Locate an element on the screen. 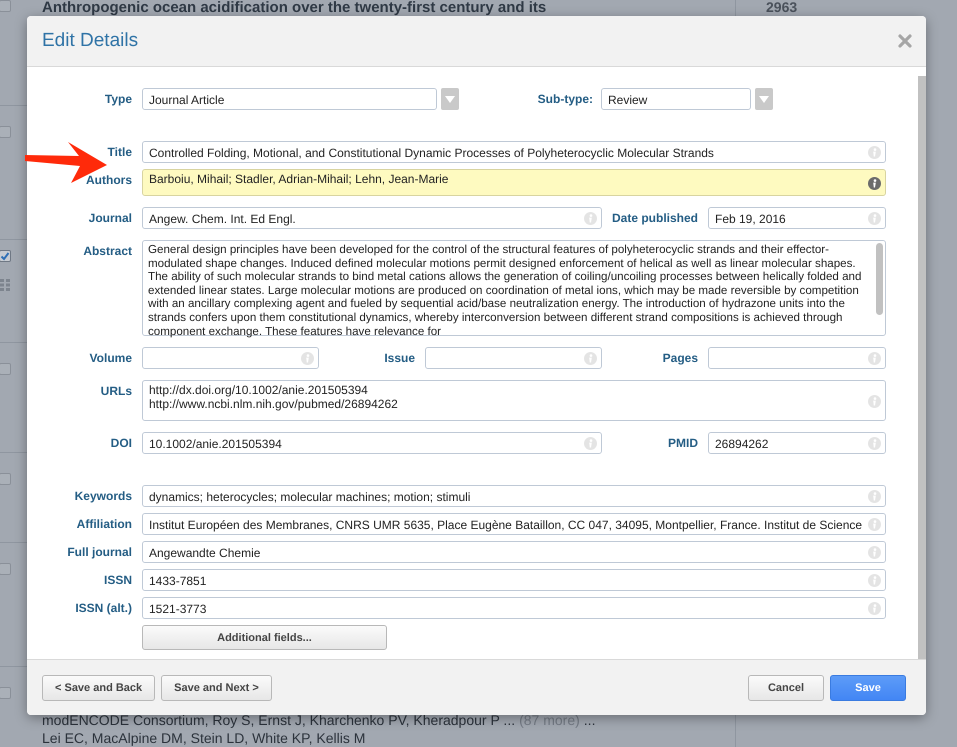  text-area: http://dx.doi.org/10.1002/anie.201505394 http://www.ncbi.nlm.nih.gov/pubmed/26894262 is located at coordinates (514, 400).